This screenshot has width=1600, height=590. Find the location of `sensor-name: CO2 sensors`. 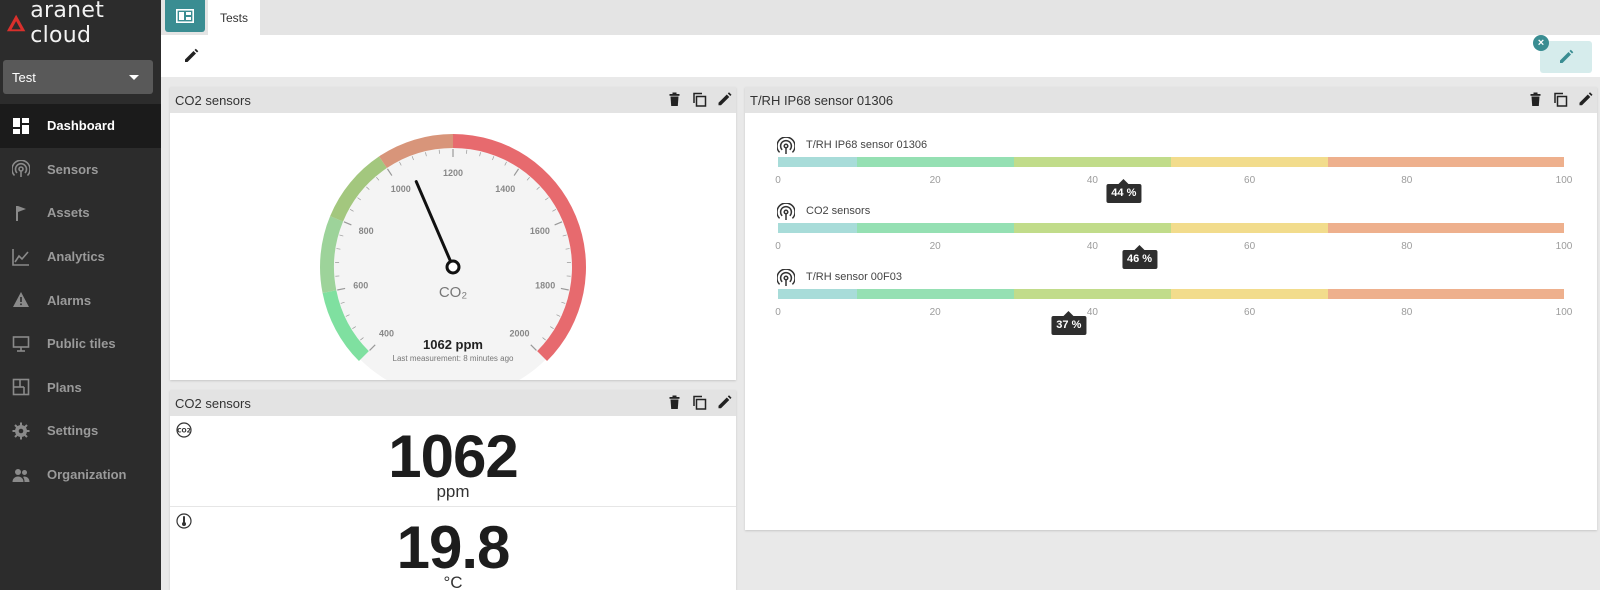

sensor-name: CO2 sensors is located at coordinates (838, 211).